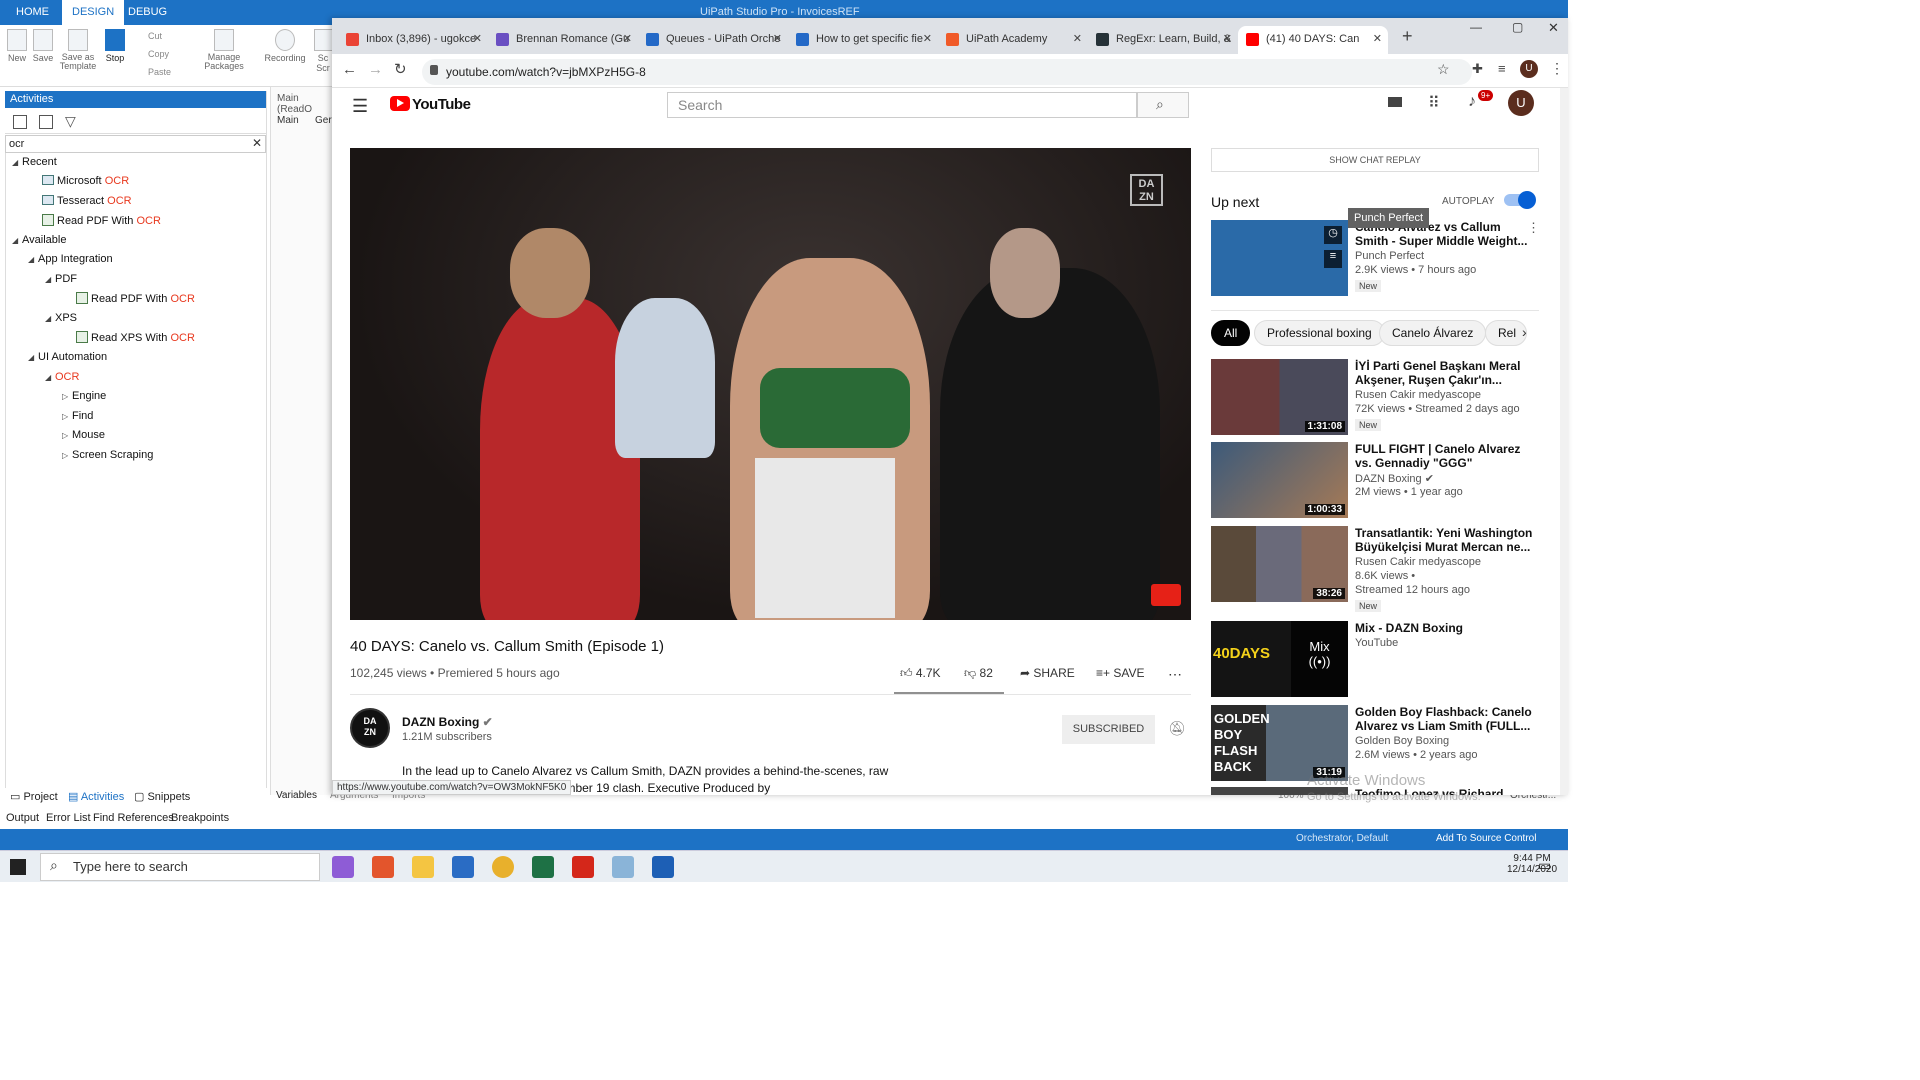  I want to click on tab-project: ▭ Project, so click(34, 796).